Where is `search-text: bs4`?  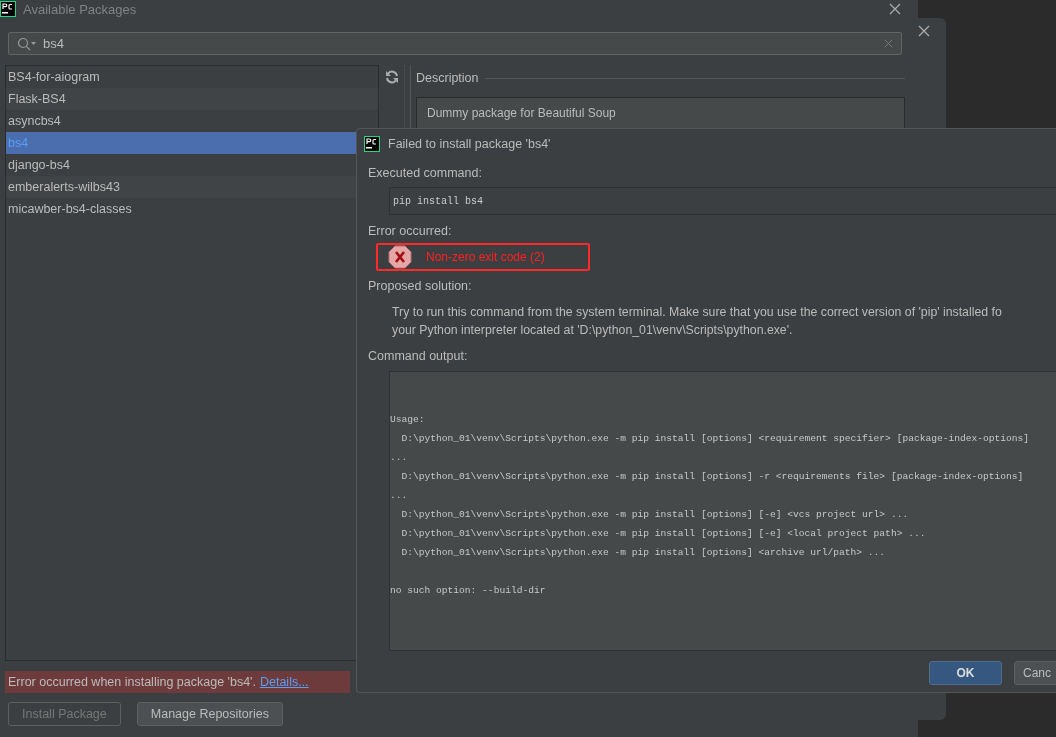 search-text: bs4 is located at coordinates (54, 43).